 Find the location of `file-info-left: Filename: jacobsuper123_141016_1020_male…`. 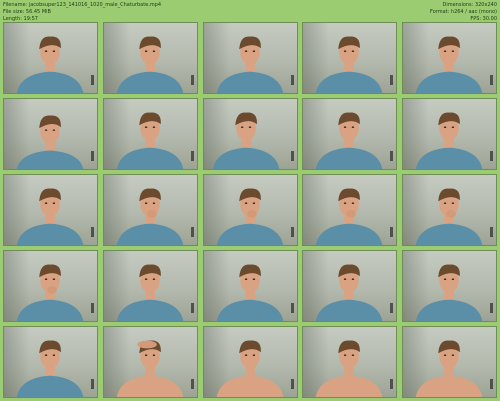

file-info-left: Filename: jacobsuper123_141016_1020_male… is located at coordinates (82, 12).